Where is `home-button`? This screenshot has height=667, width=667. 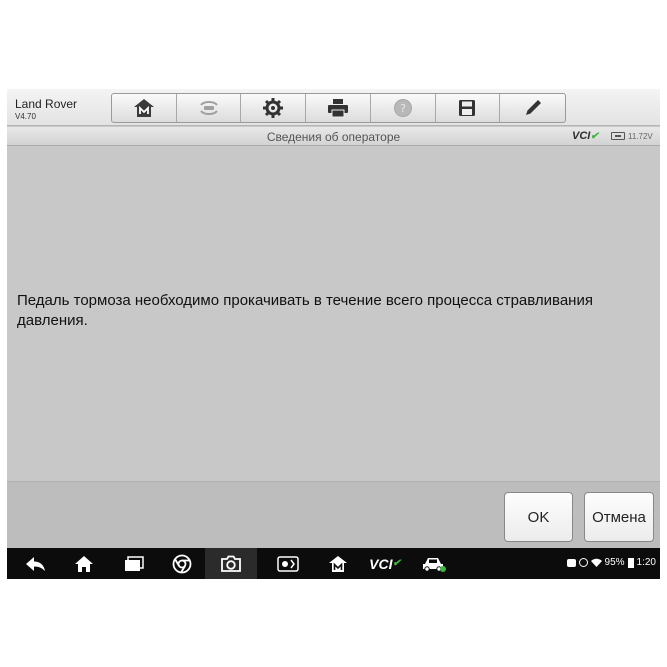 home-button is located at coordinates (144, 108).